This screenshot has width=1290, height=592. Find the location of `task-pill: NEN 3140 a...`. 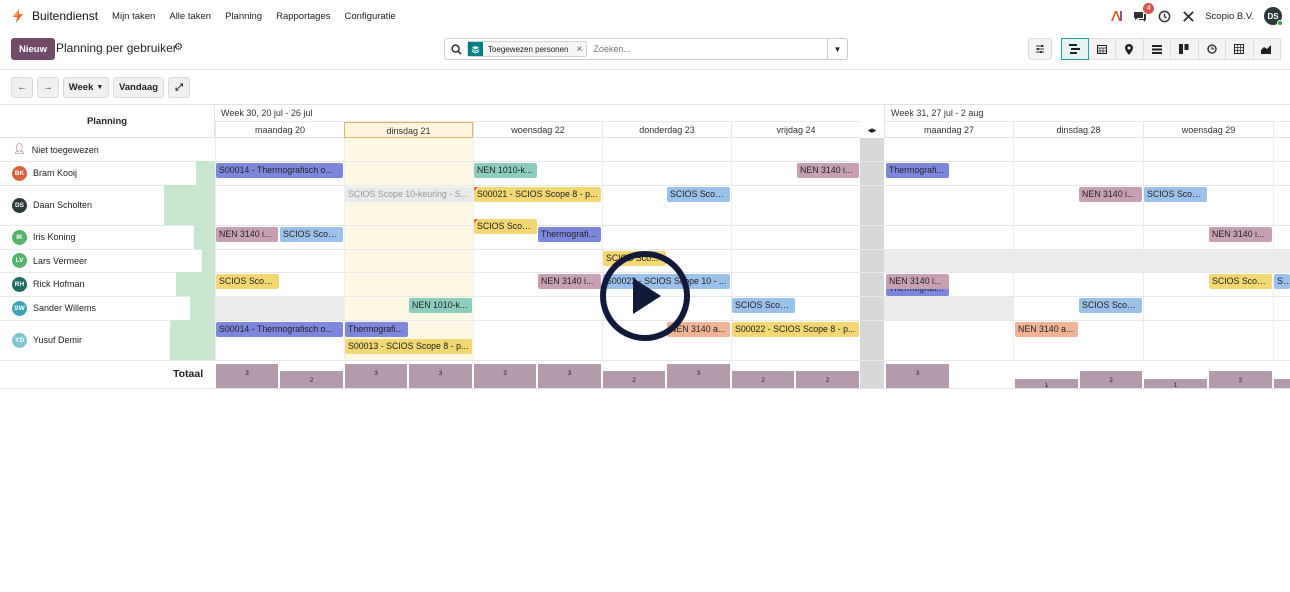

task-pill: NEN 3140 a... is located at coordinates (1046, 329).